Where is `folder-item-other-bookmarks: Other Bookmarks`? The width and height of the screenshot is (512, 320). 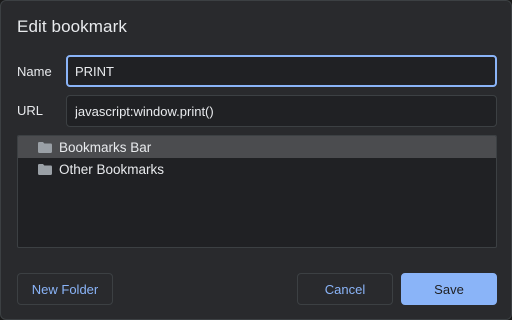 folder-item-other-bookmarks: Other Bookmarks is located at coordinates (257, 169).